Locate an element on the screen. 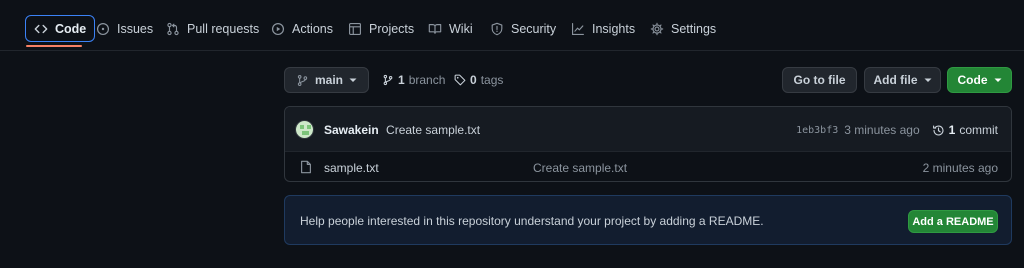 The image size is (1024, 268). commit-title: Create sample.txt is located at coordinates (433, 130).